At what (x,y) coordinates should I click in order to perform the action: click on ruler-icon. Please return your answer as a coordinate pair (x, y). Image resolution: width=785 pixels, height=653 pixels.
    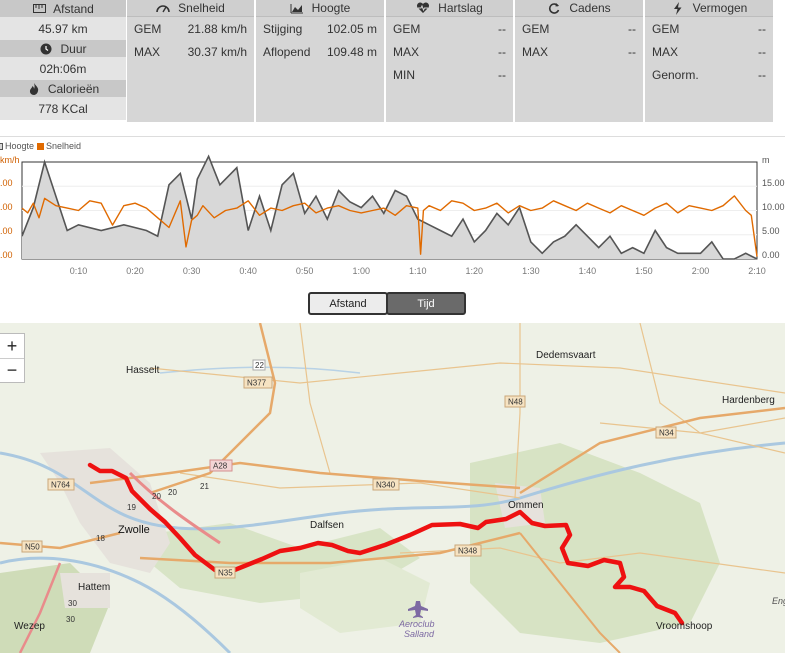
    Looking at the image, I should click on (39, 9).